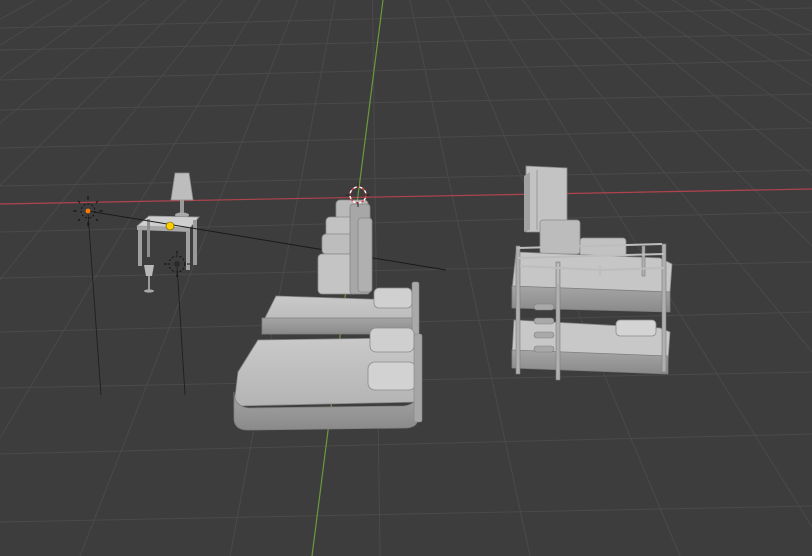 This screenshot has height=556, width=812. I want to click on selected-object-origin, so click(170, 226).